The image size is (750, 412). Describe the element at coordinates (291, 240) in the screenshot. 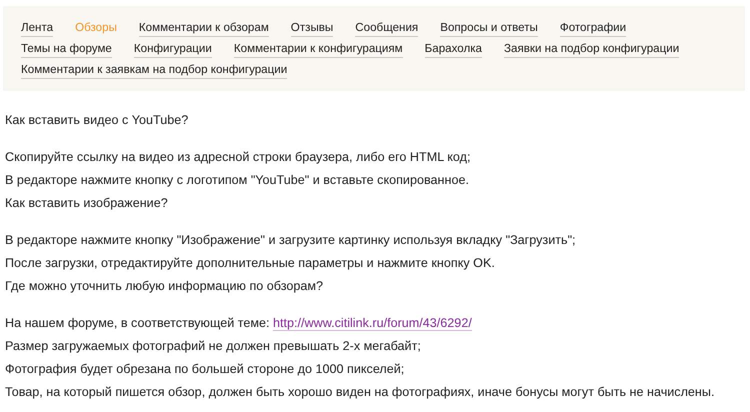

I see `answer-text: В редакторе нажмите кнопку "Изображение" и загрузите картинку используя вкладку "Загрузить";` at that location.